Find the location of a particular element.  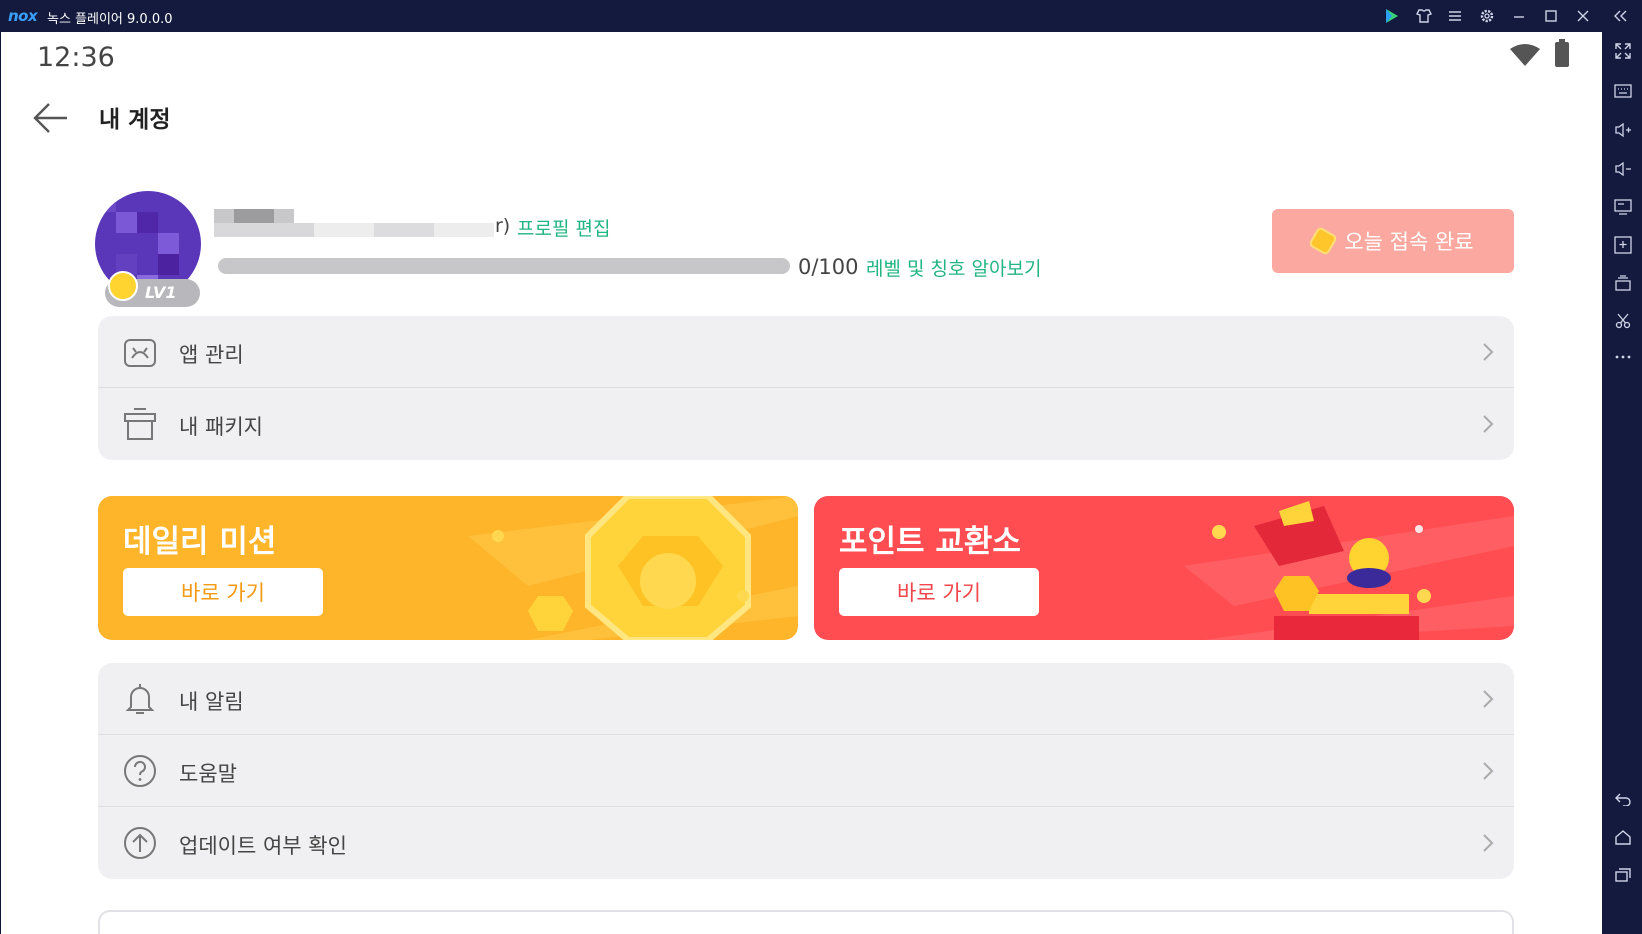

level-badge: LV1 is located at coordinates (152, 289).